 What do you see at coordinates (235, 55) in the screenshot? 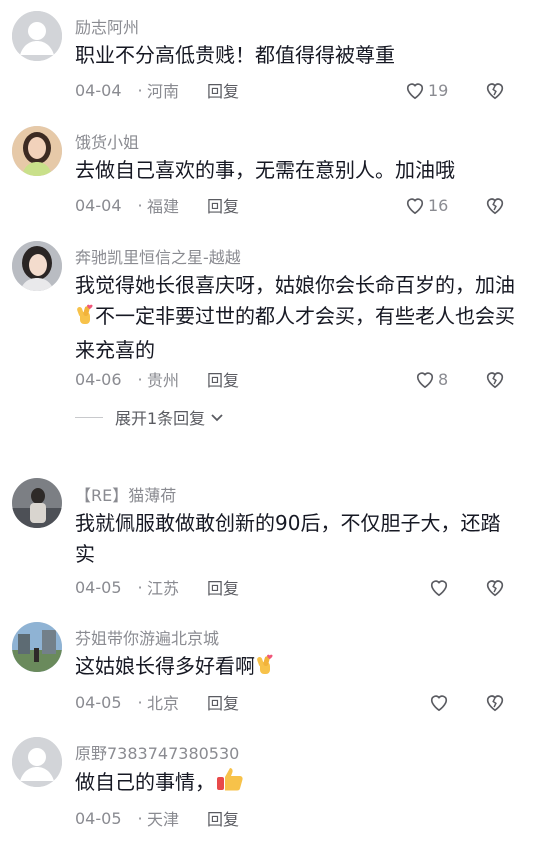
I see `comment-text: 职业不分高低贵贱！都值得得被尊重` at bounding box center [235, 55].